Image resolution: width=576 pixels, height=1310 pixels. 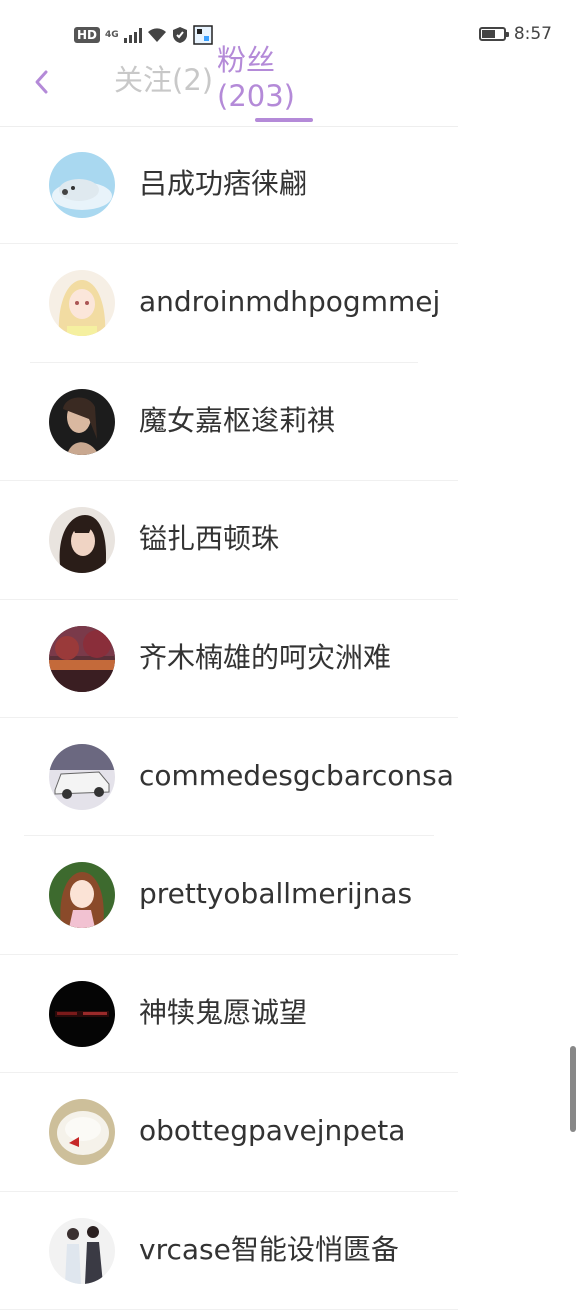 I want to click on fan-list-item: 魔女嘉枢逡莉祺, so click(x=288, y=422).